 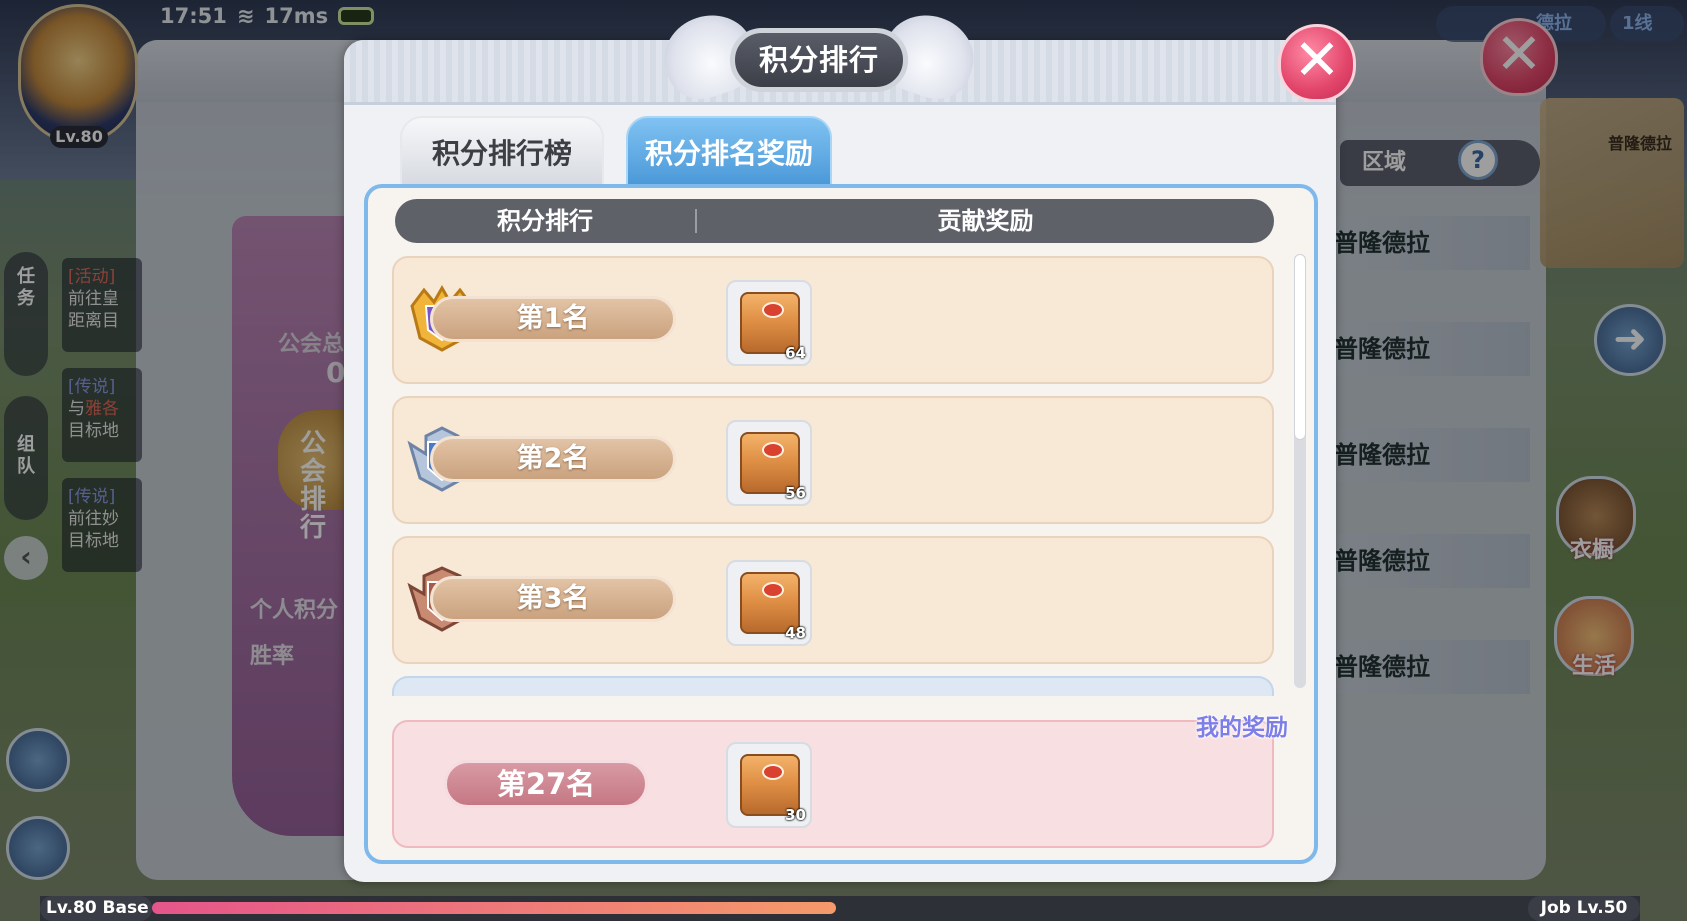 What do you see at coordinates (834, 221) in the screenshot?
I see `table-header: 积分排行 贡献奖励` at bounding box center [834, 221].